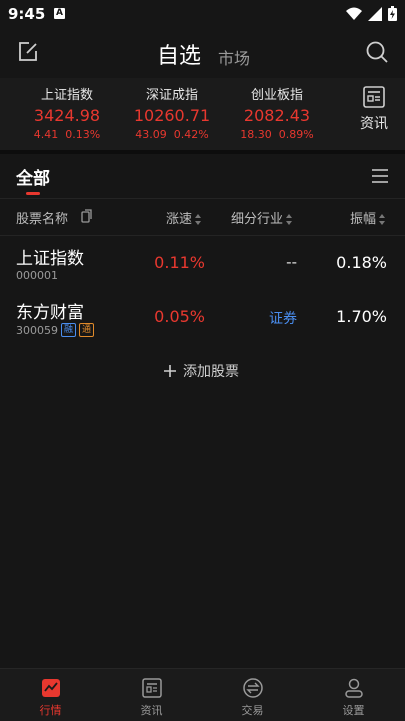 This screenshot has height=721, width=405. Describe the element at coordinates (368, 217) in the screenshot. I see `col-amplitude-sort: 振幅` at that location.